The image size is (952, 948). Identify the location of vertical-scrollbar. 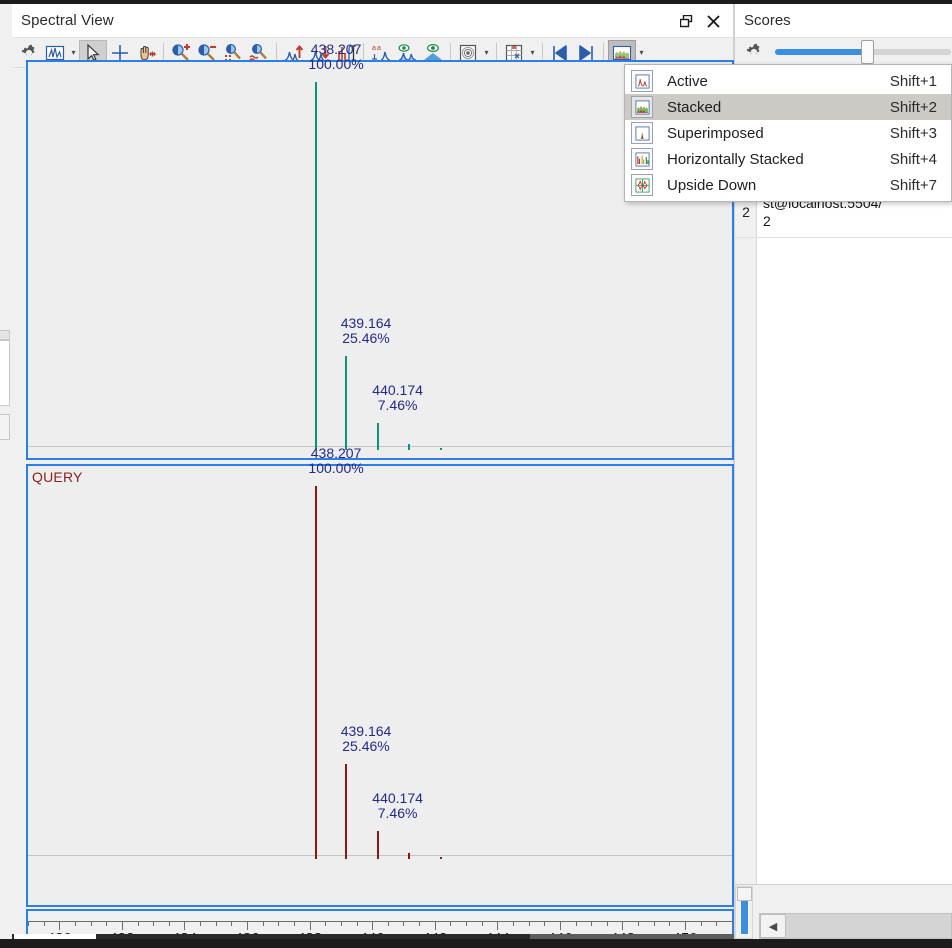
(744, 912).